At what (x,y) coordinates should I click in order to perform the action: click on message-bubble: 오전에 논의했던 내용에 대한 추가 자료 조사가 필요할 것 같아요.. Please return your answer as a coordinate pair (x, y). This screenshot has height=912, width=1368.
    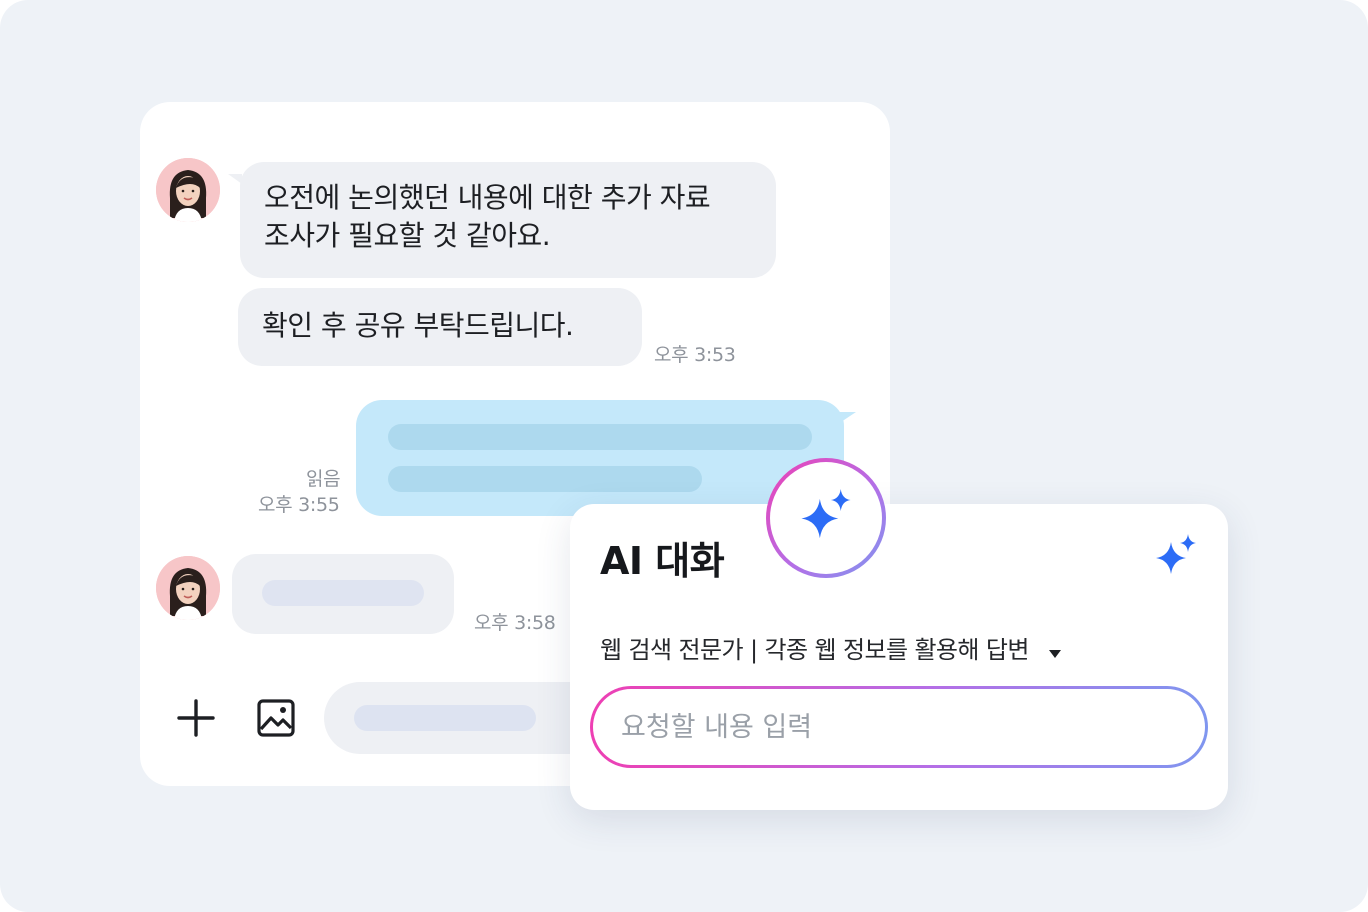
    Looking at the image, I should click on (508, 220).